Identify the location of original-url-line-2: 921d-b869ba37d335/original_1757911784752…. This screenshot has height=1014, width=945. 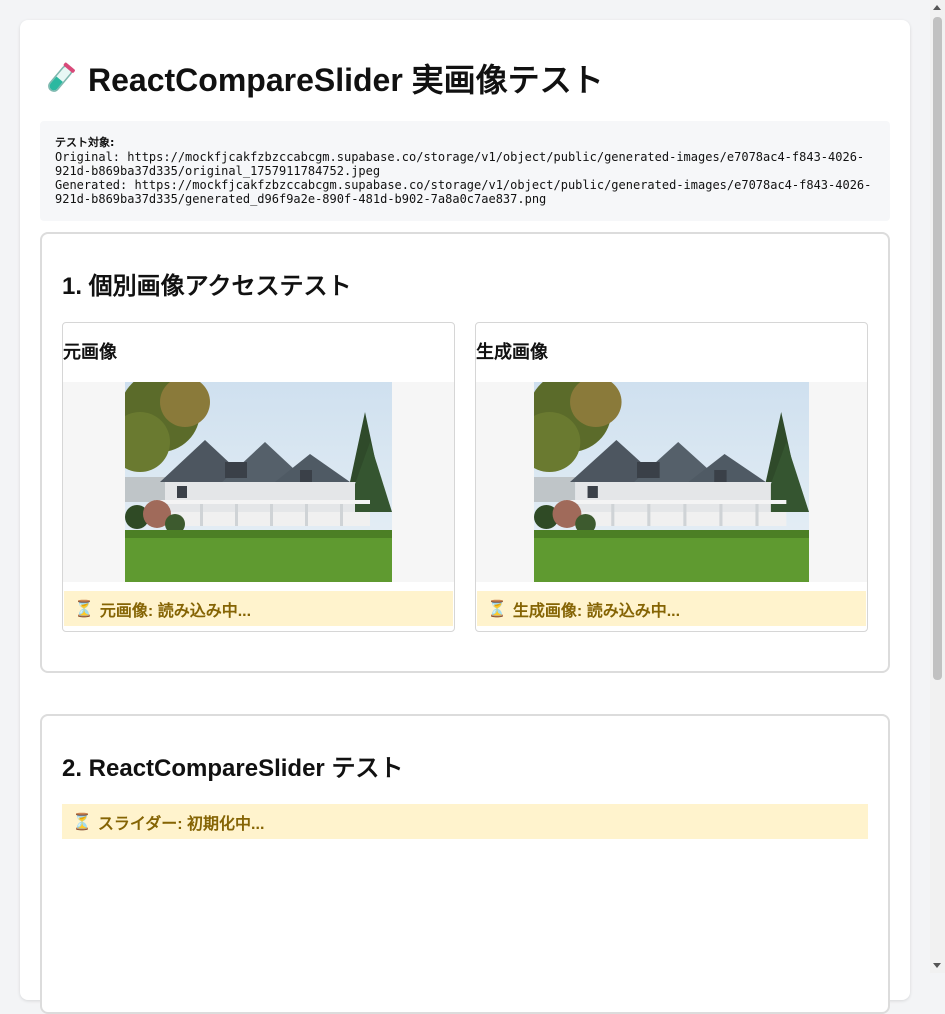
(218, 171).